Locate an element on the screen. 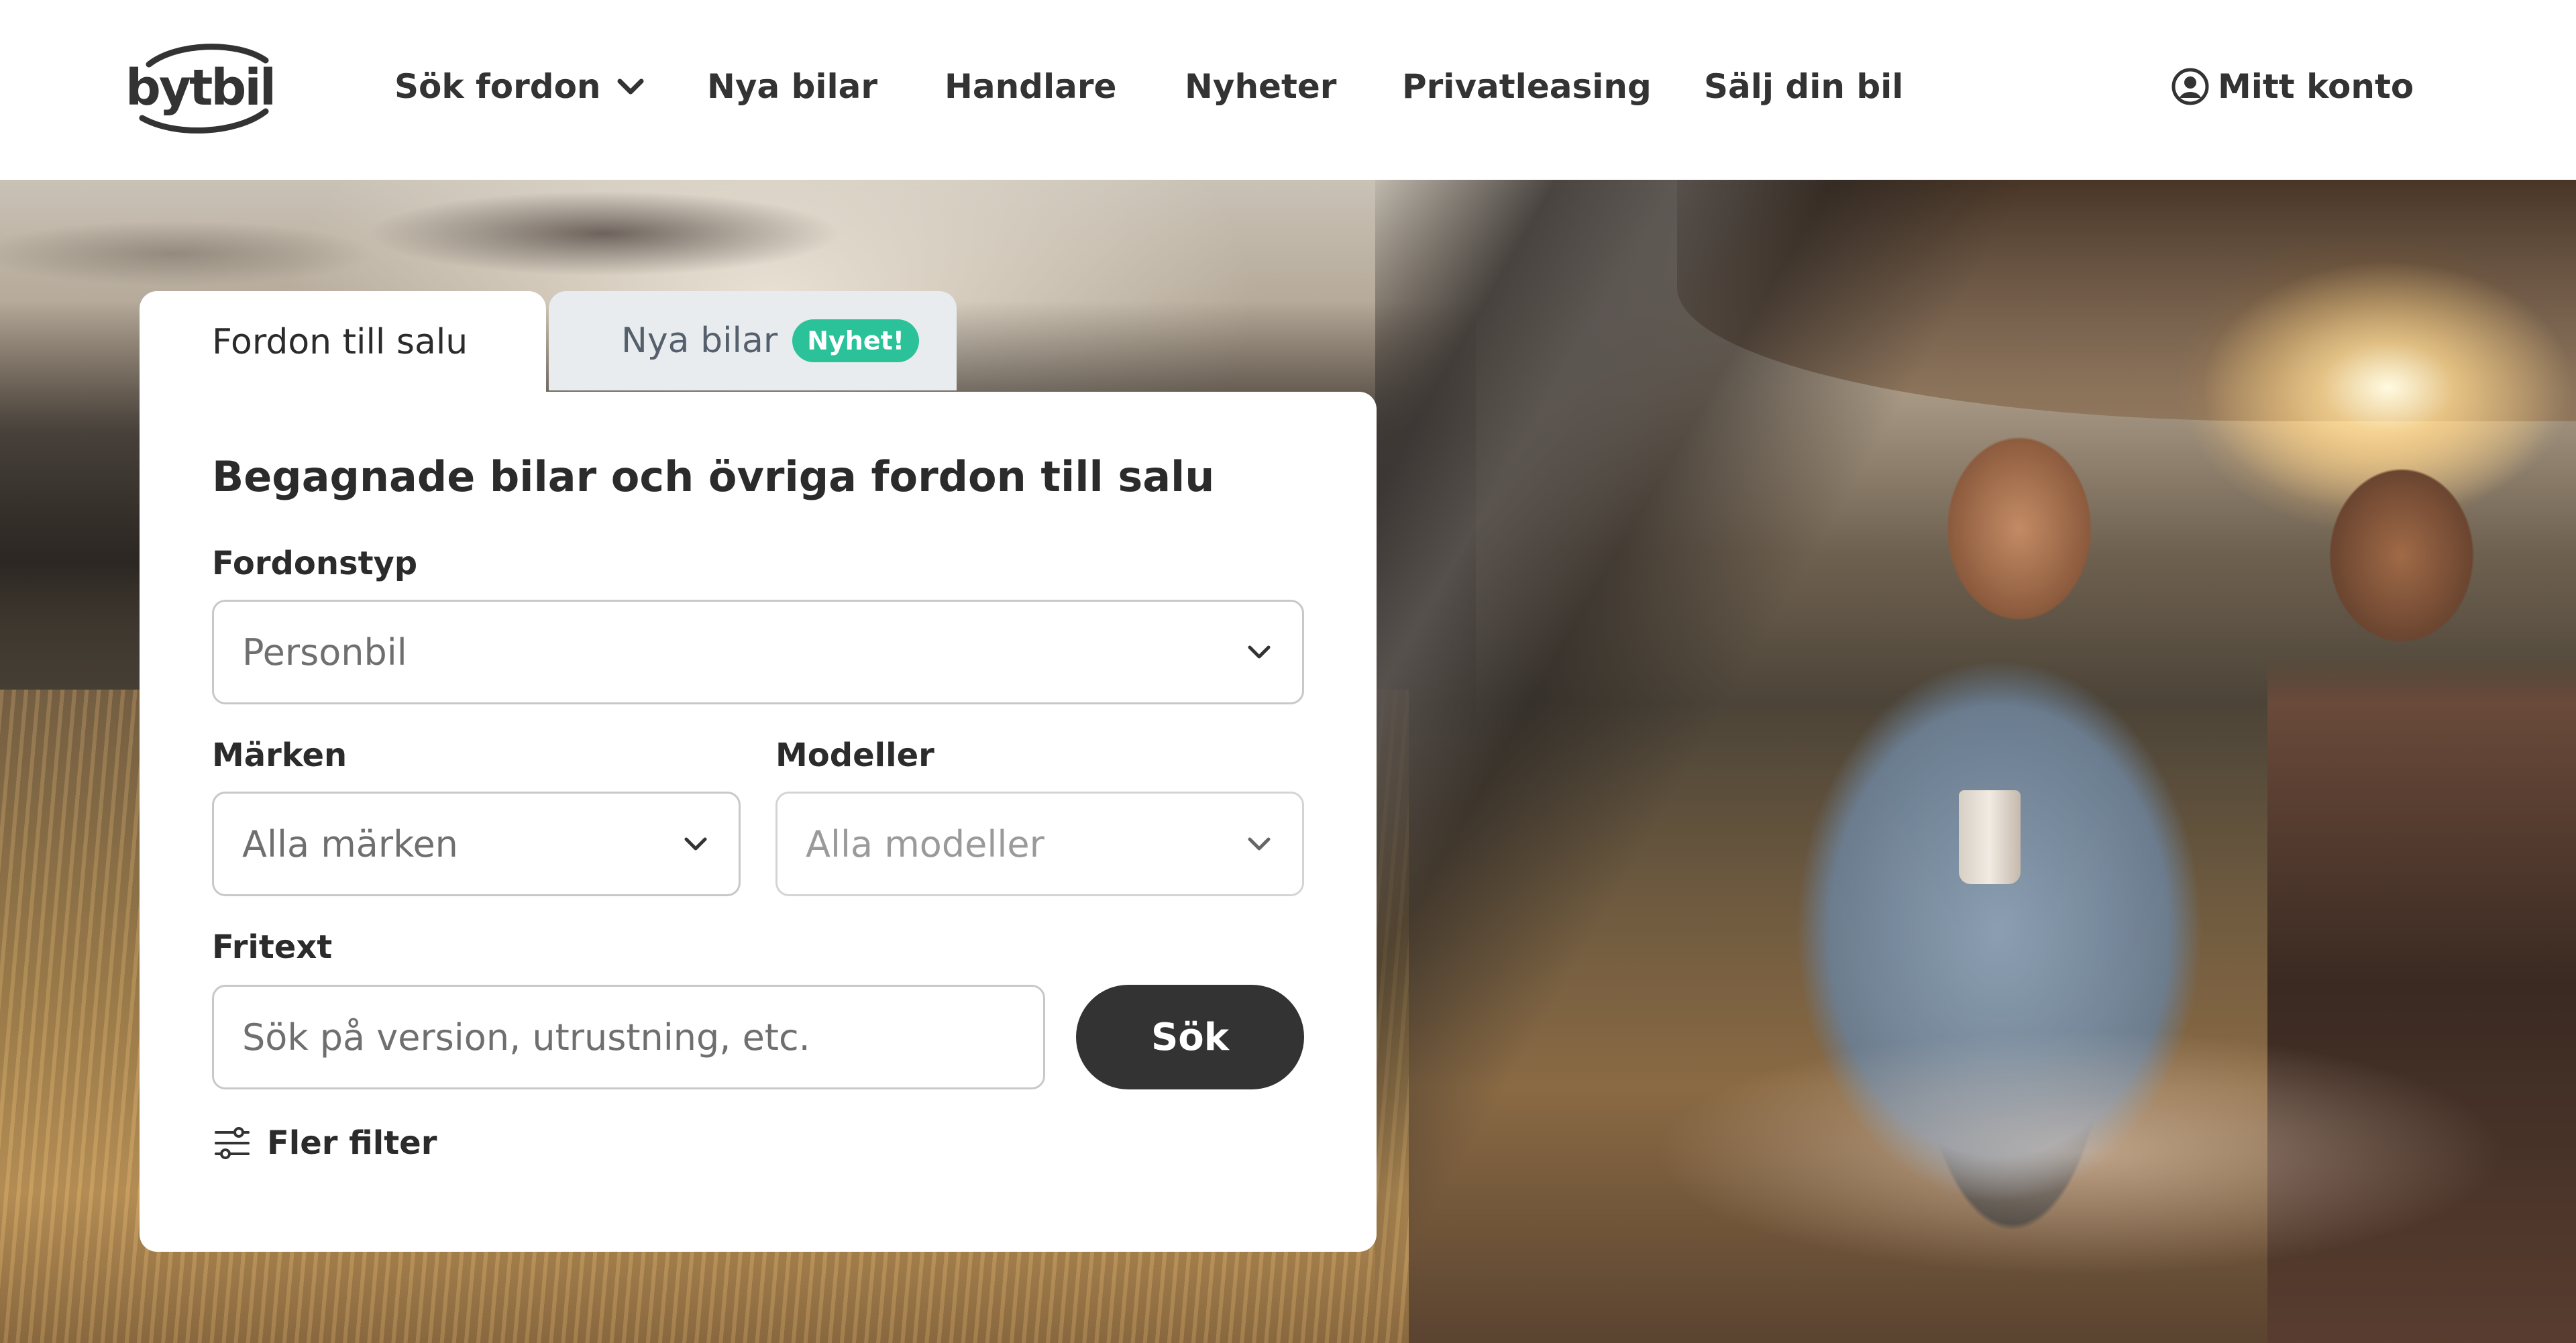 This screenshot has width=2576, height=1343. vehicle-type-value: Personbil is located at coordinates (324, 652).